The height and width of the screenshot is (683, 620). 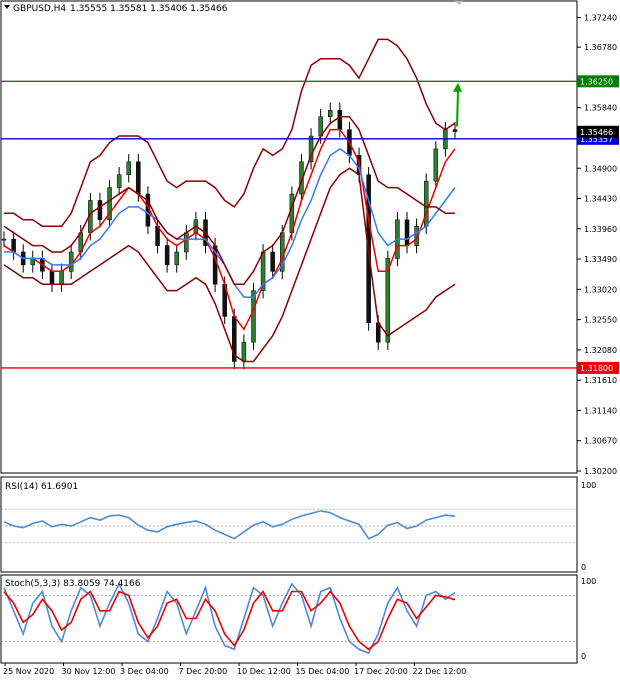 I want to click on price-y-tick-label: 1.31140, so click(x=600, y=410).